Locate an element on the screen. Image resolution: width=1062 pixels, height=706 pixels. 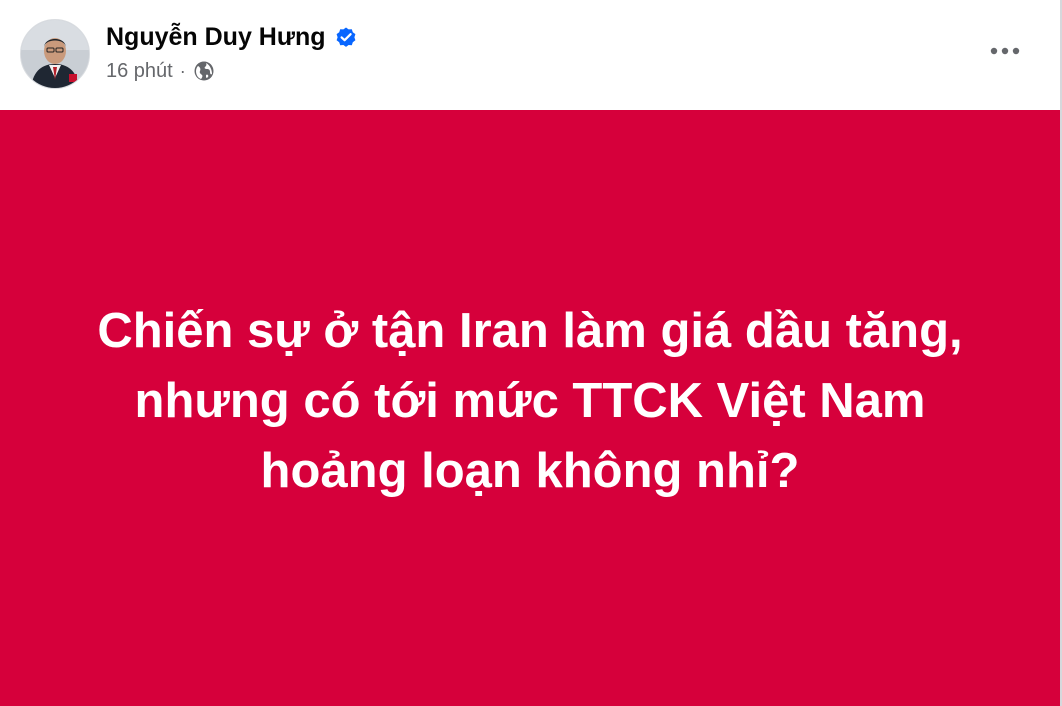
author-row: Nguyễn Duy Hưng is located at coordinates (232, 37).